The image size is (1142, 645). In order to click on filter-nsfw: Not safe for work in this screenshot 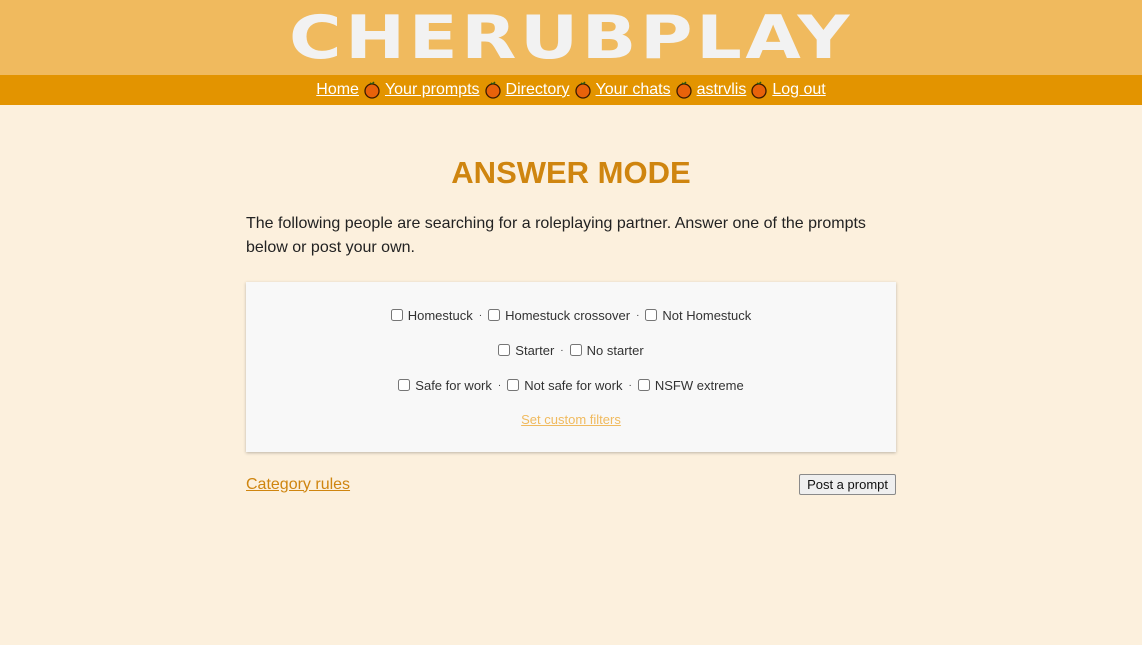, I will do `click(565, 385)`.